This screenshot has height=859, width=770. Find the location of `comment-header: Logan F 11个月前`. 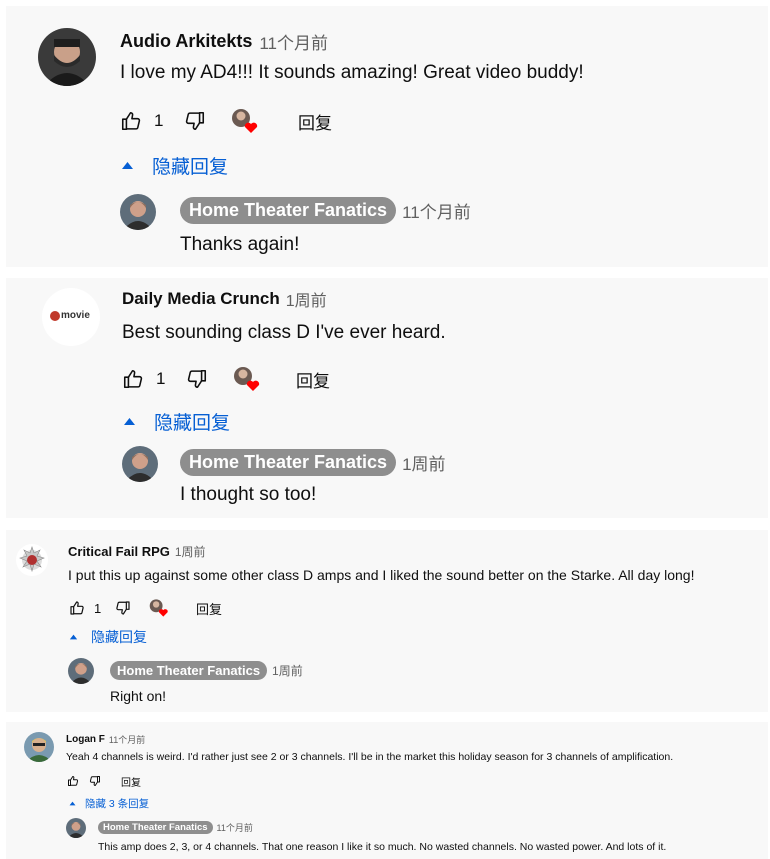

comment-header: Logan F 11个月前 is located at coordinates (105, 739).